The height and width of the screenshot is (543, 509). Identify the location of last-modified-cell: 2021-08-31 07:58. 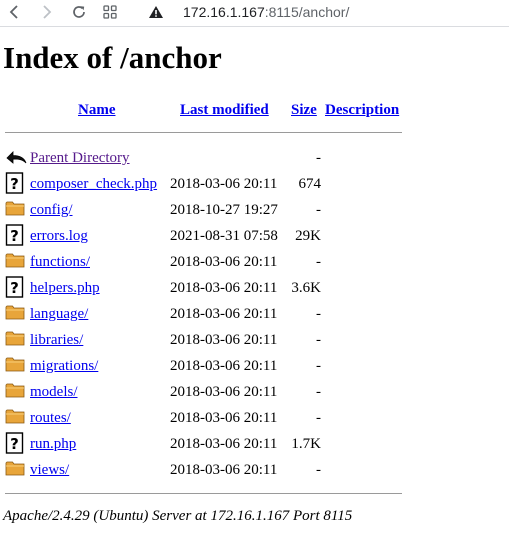
(224, 236).